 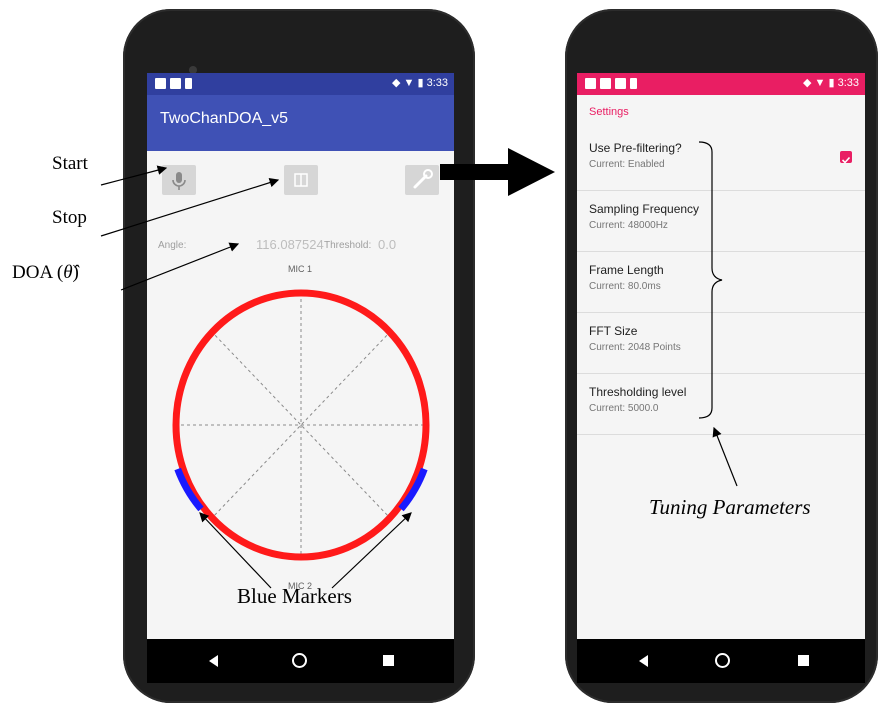 What do you see at coordinates (371, 550) in the screenshot?
I see `blue-marker-arrow-right` at bounding box center [371, 550].